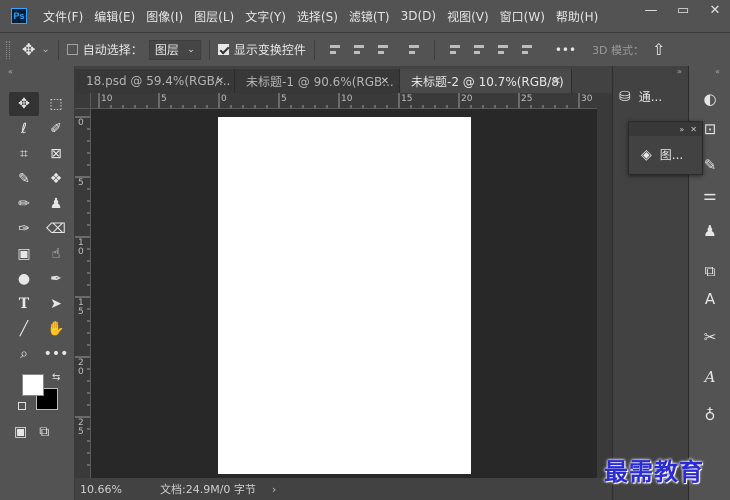 The image size is (730, 500). What do you see at coordinates (24, 129) in the screenshot?
I see `lasso-icon: ℓ` at bounding box center [24, 129].